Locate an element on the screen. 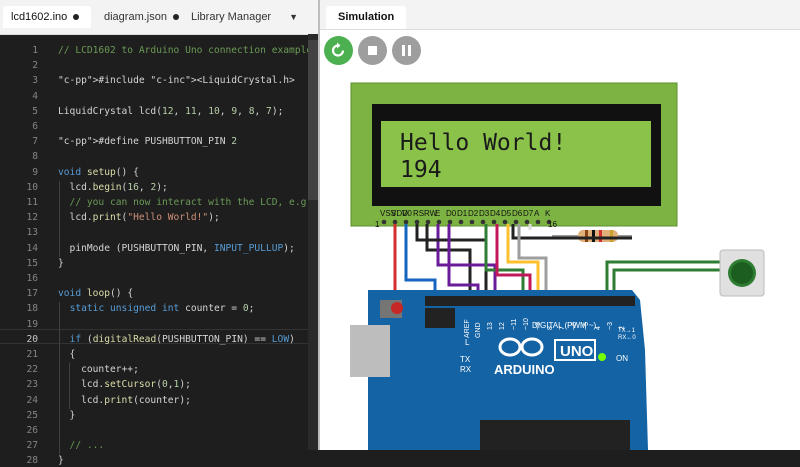 The width and height of the screenshot is (800, 467). gnd-label: GND is located at coordinates (478, 330).